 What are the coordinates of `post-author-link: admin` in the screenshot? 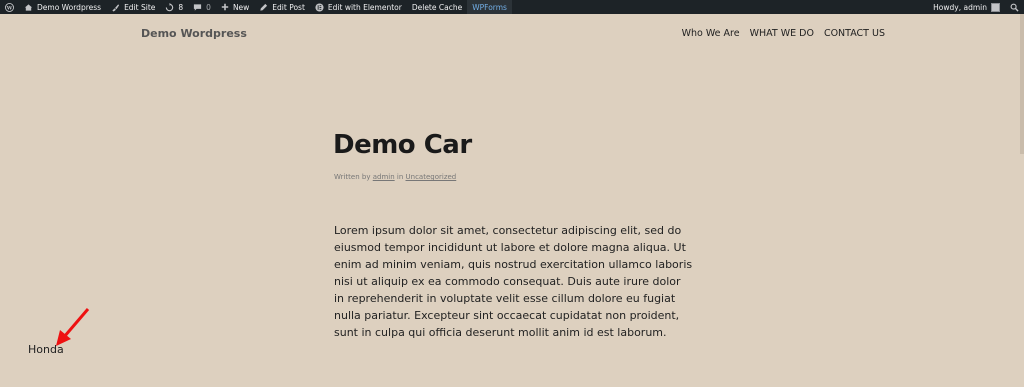 It's located at (384, 177).